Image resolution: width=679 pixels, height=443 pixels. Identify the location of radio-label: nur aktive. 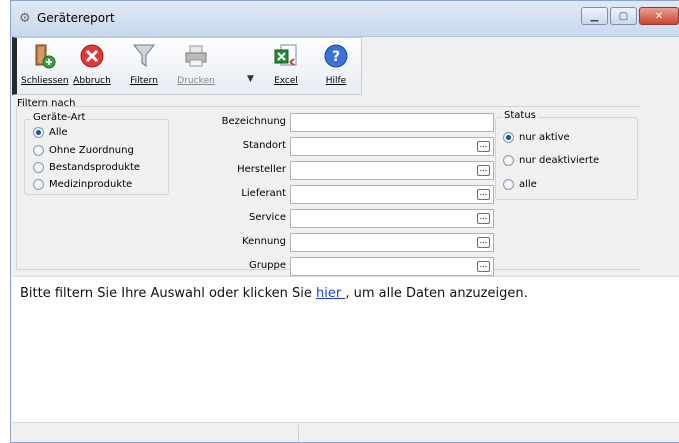
(544, 137).